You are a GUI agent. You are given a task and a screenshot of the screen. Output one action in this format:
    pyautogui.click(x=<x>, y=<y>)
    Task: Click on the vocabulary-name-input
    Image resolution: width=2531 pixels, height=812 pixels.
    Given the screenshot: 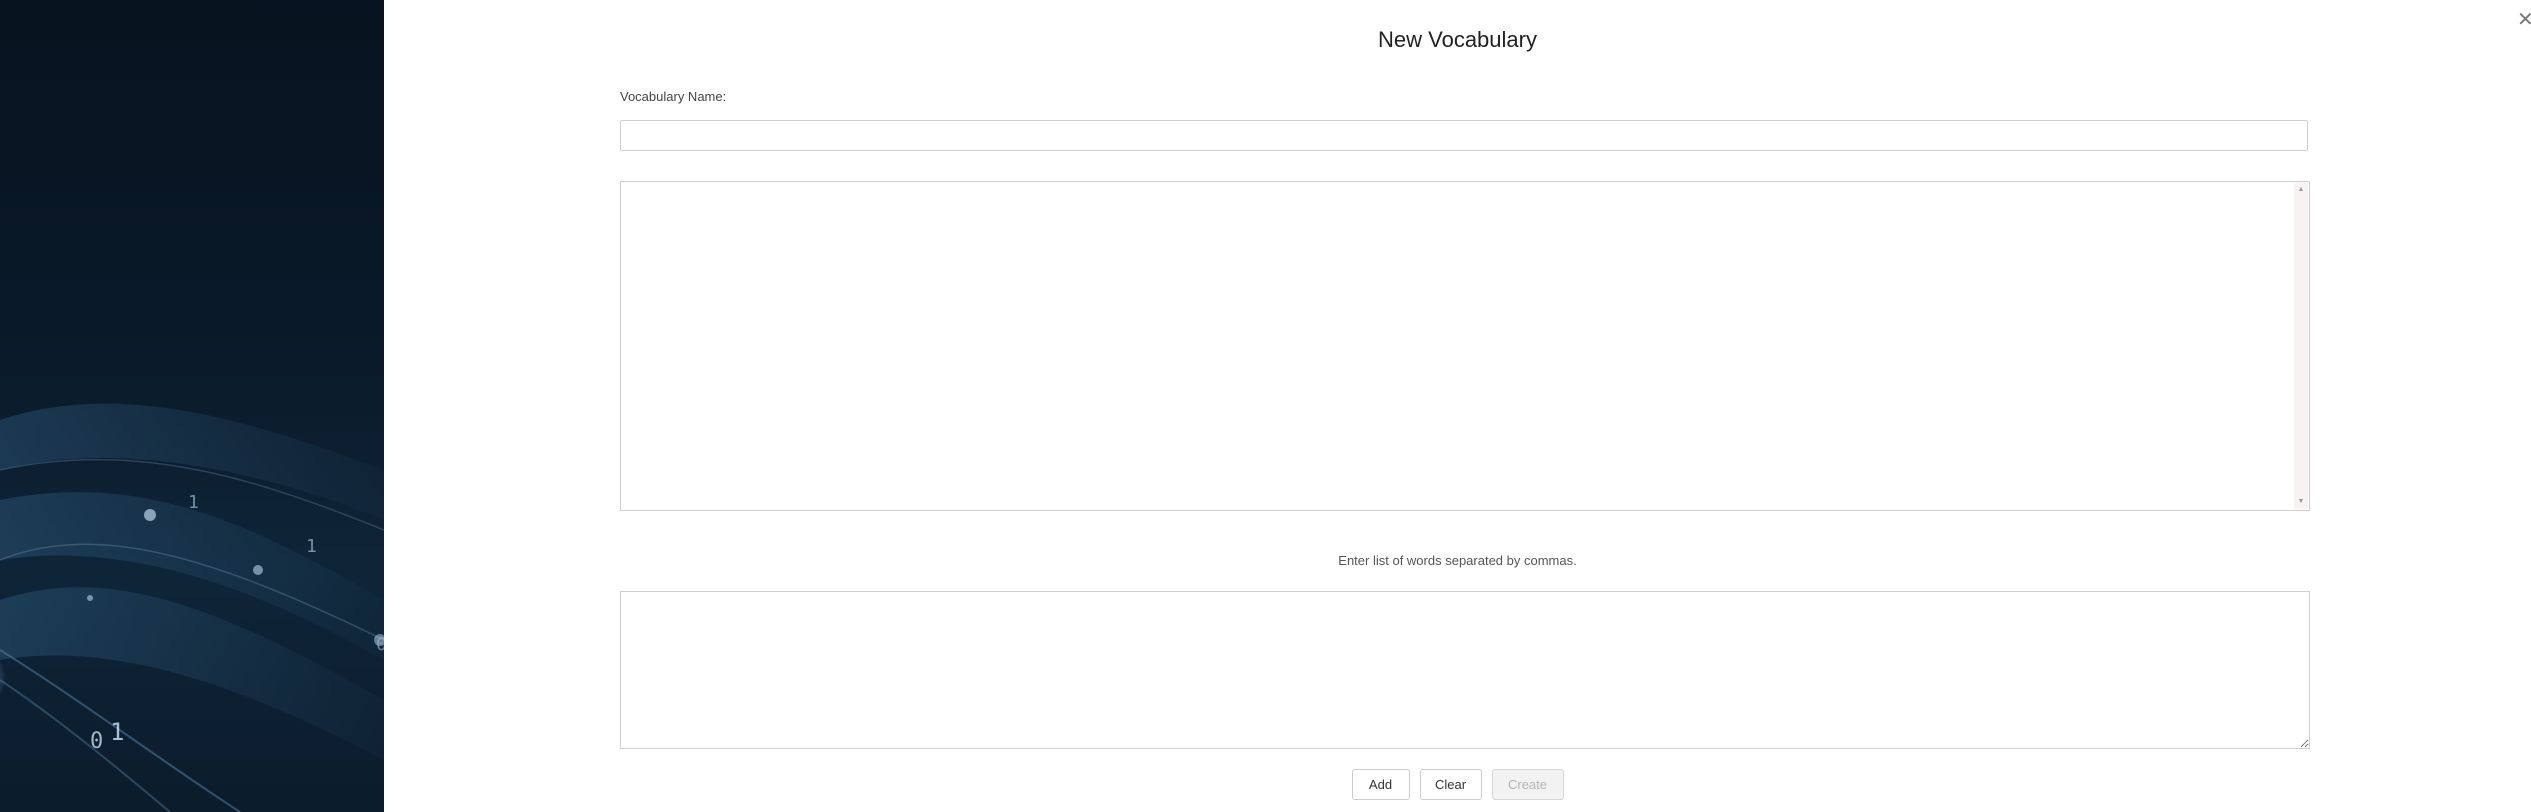 What is the action you would take?
    pyautogui.click(x=1464, y=135)
    